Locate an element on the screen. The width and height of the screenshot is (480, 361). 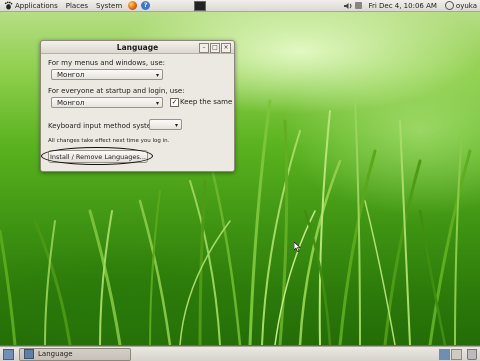
taskbar-language-label: Language is located at coordinates (55, 354).